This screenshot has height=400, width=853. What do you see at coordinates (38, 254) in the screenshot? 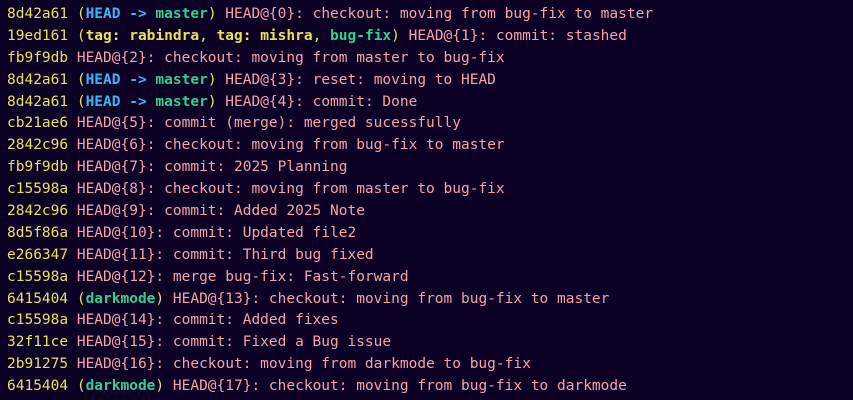
I see `commit-hash: e266347` at bounding box center [38, 254].